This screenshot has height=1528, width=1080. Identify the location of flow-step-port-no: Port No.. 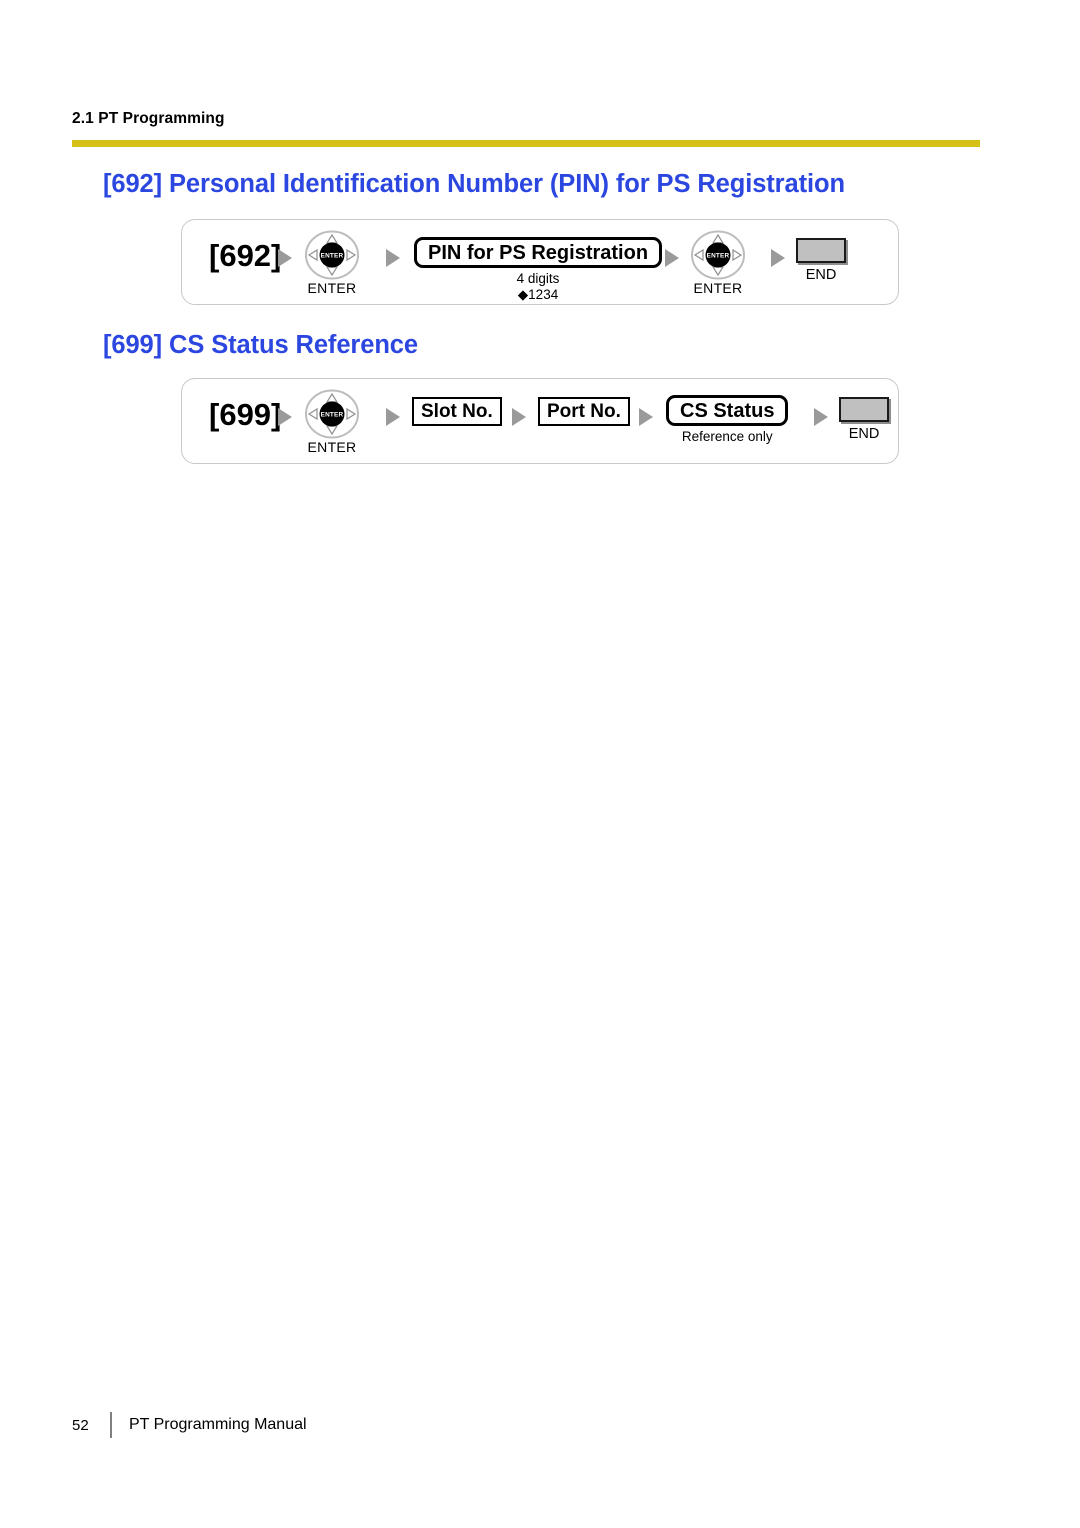
(584, 411).